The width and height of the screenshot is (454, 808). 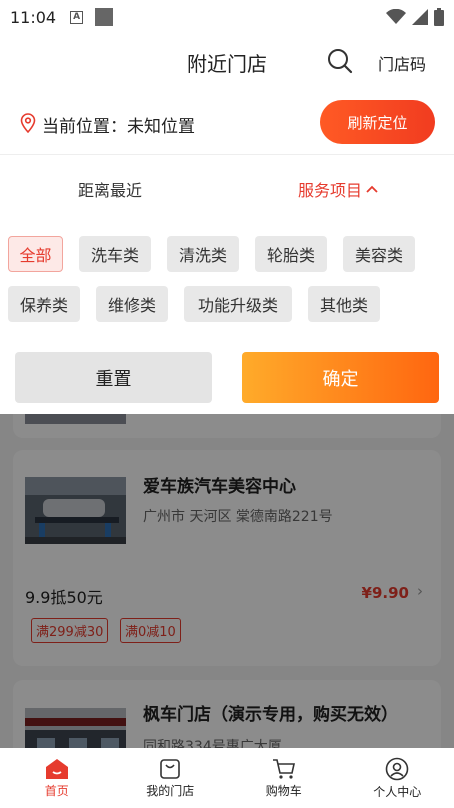 What do you see at coordinates (377, 122) in the screenshot?
I see `refresh-location-button: 刷新定位` at bounding box center [377, 122].